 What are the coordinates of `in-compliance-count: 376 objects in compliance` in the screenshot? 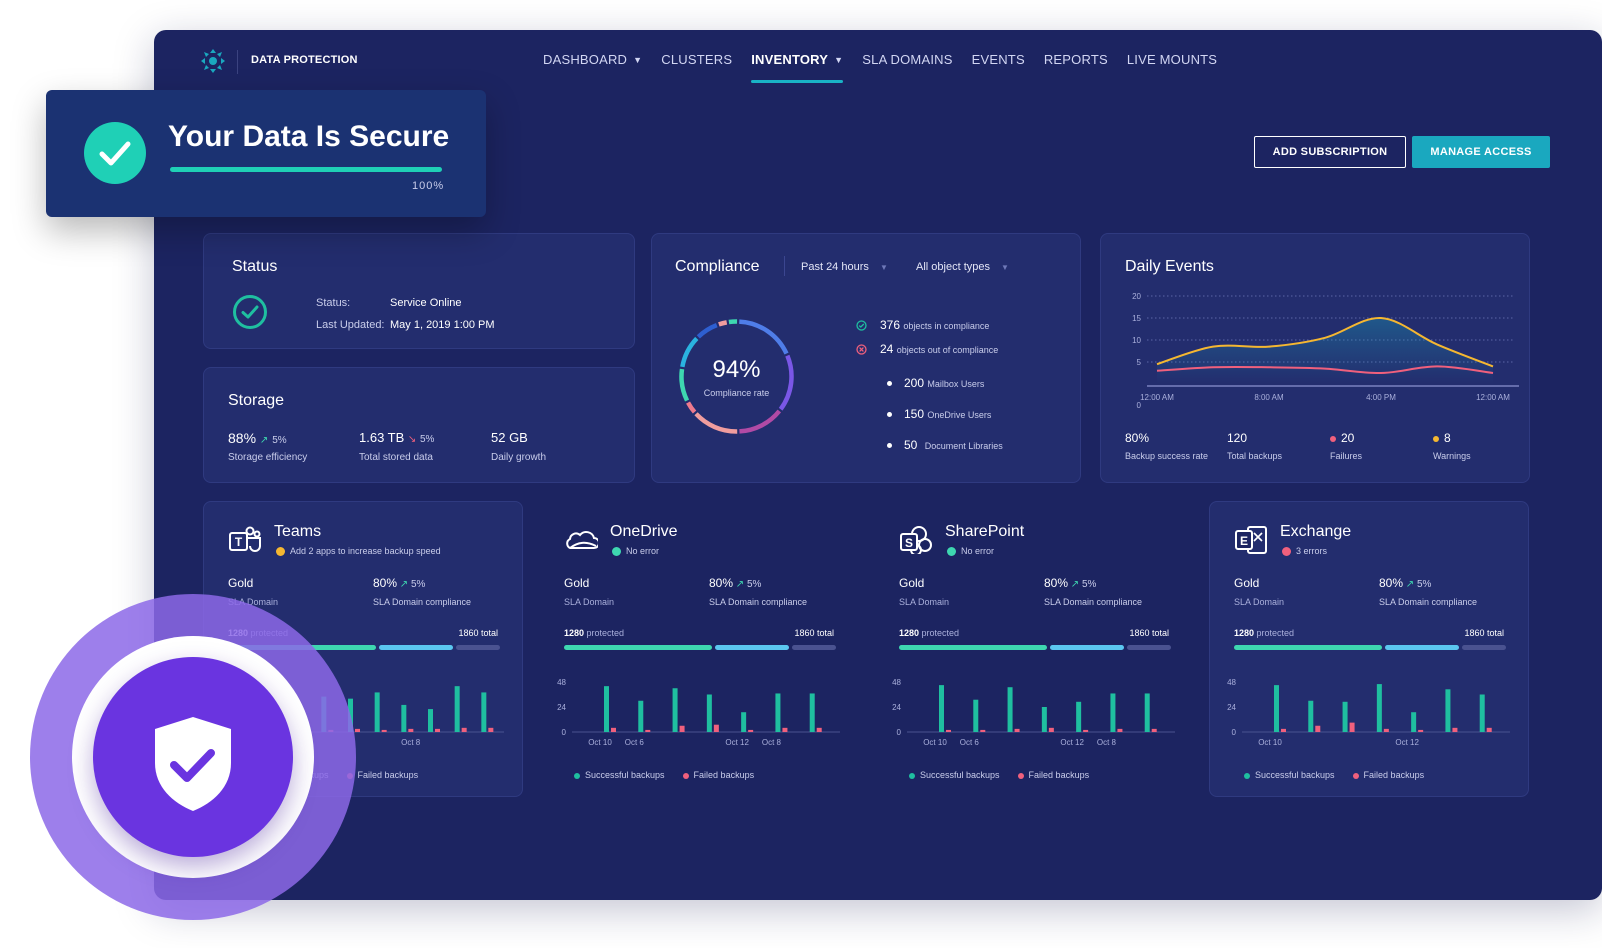 It's located at (935, 325).